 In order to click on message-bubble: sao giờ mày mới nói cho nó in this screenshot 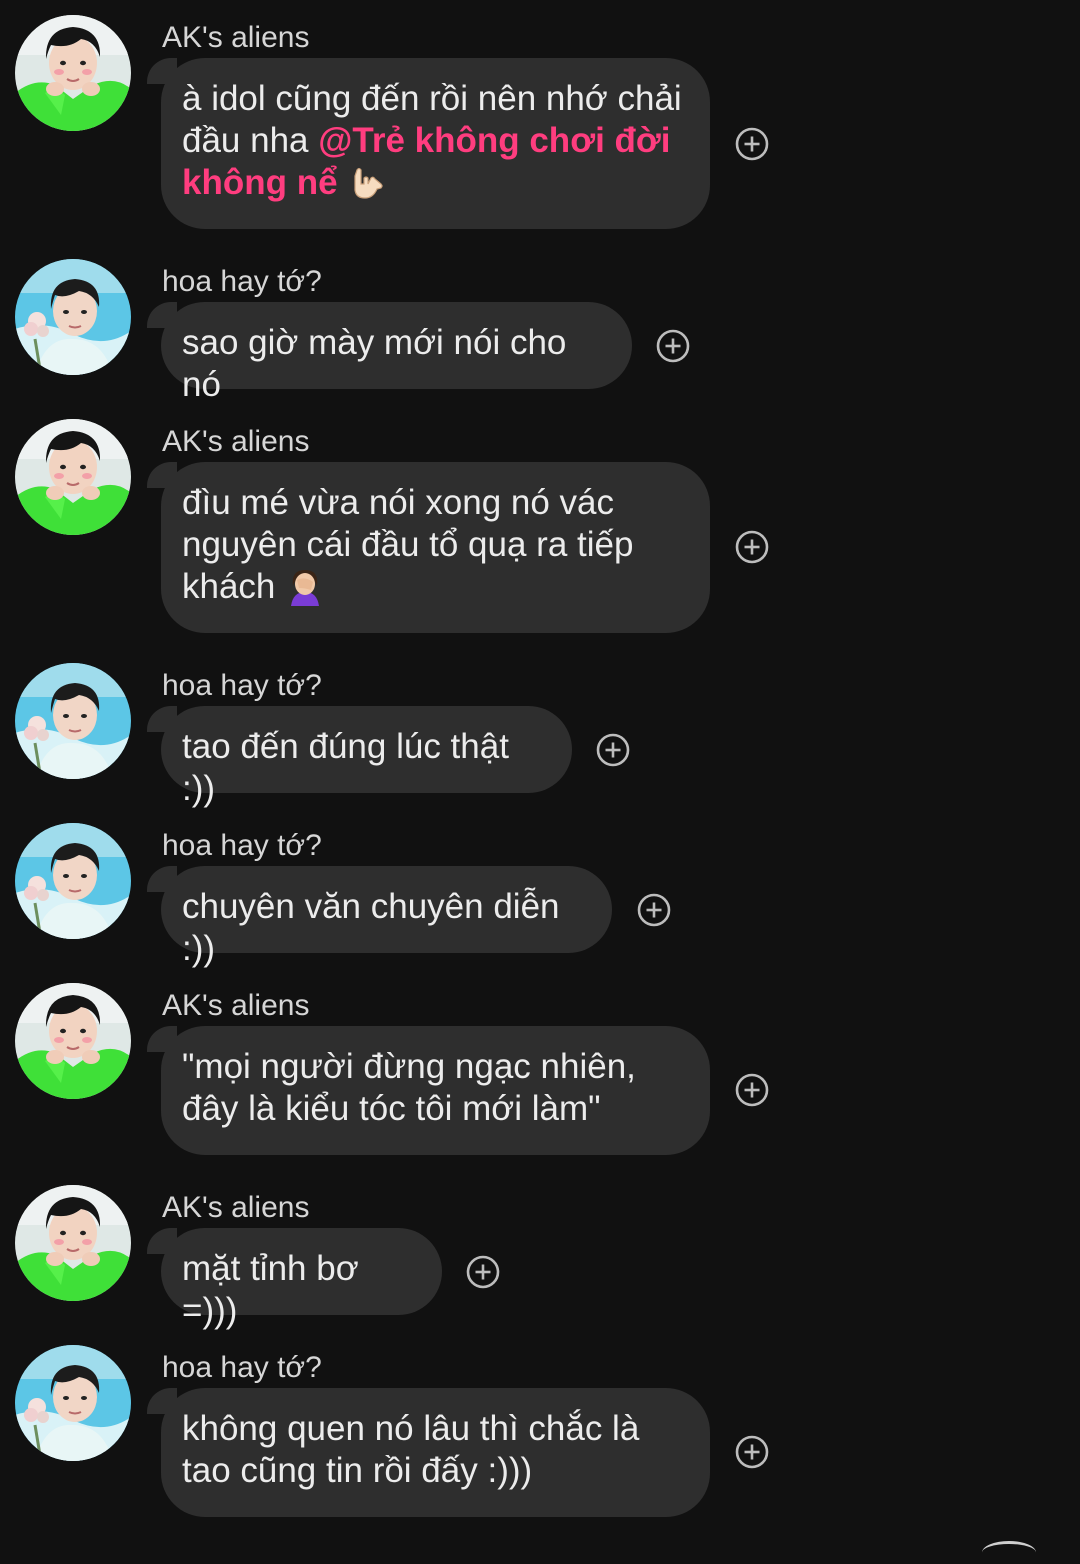, I will do `click(389, 353)`.